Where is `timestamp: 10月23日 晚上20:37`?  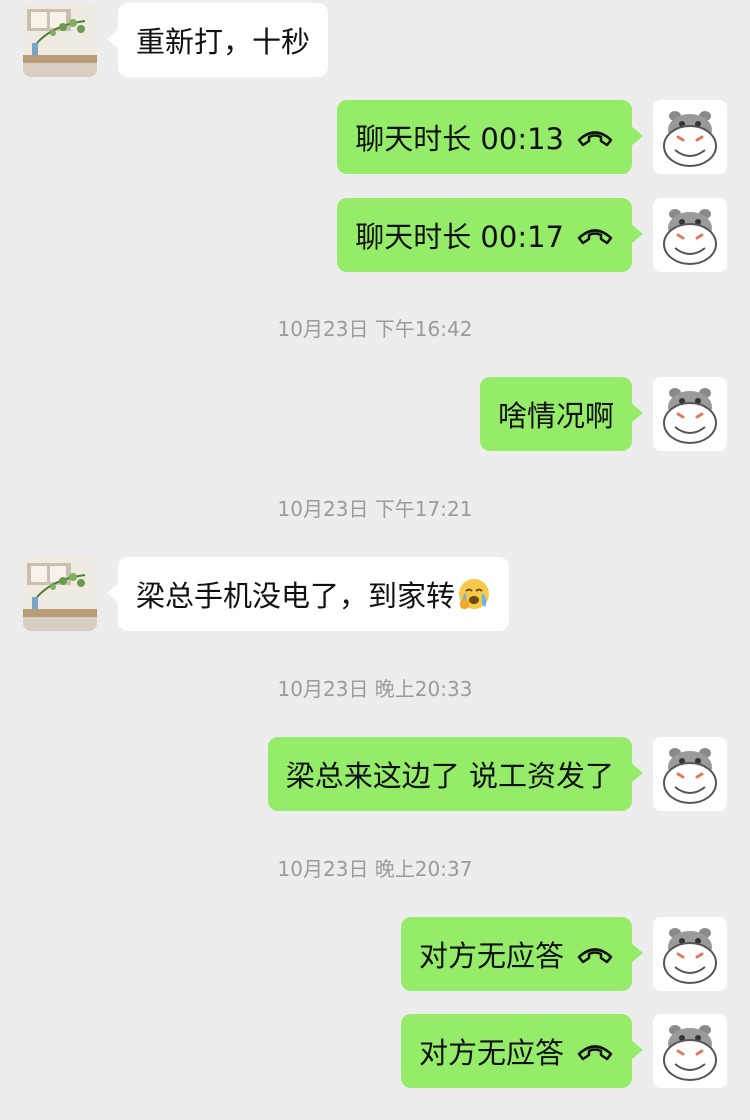 timestamp: 10月23日 晚上20:37 is located at coordinates (375, 869).